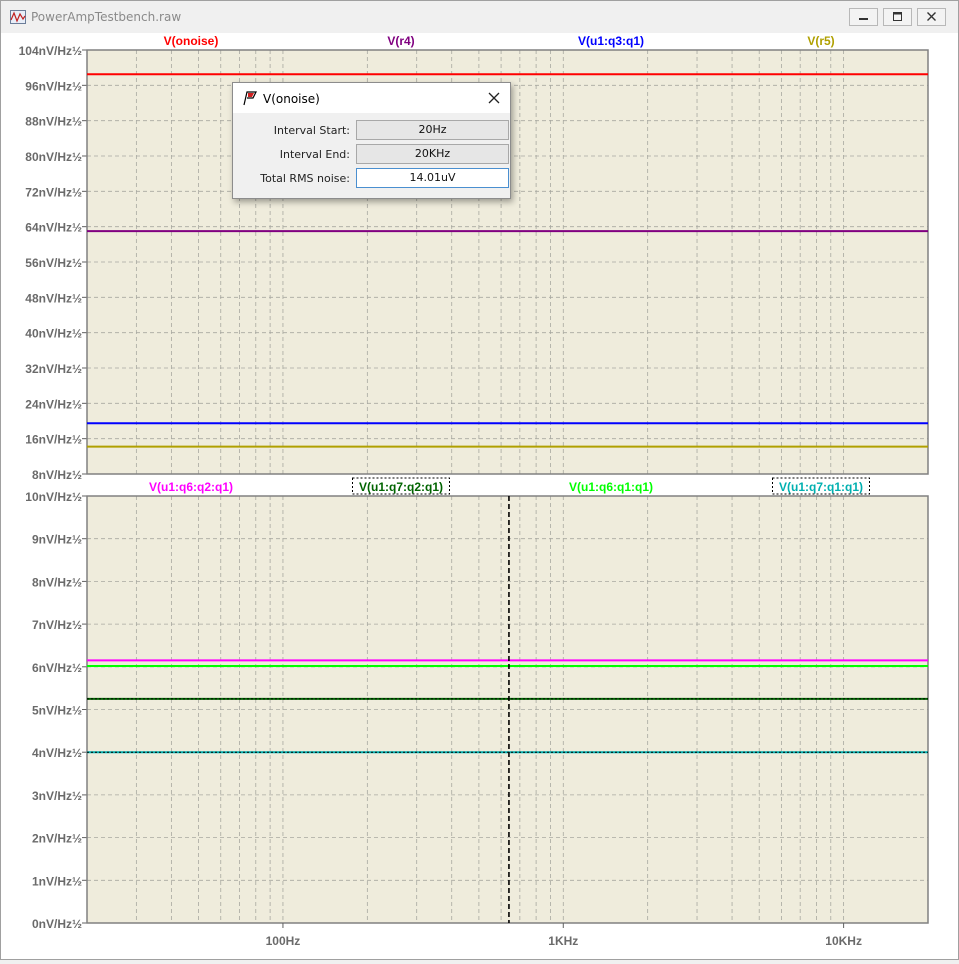 The width and height of the screenshot is (959, 964). Describe the element at coordinates (53, 369) in the screenshot. I see `top-y-tick-label: 32nV/Hz½` at that location.